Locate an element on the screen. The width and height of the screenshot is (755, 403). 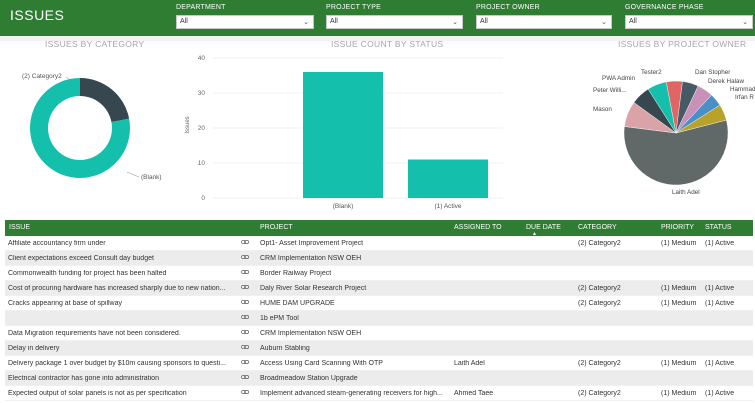
header-project: PROJECT is located at coordinates (276, 227).